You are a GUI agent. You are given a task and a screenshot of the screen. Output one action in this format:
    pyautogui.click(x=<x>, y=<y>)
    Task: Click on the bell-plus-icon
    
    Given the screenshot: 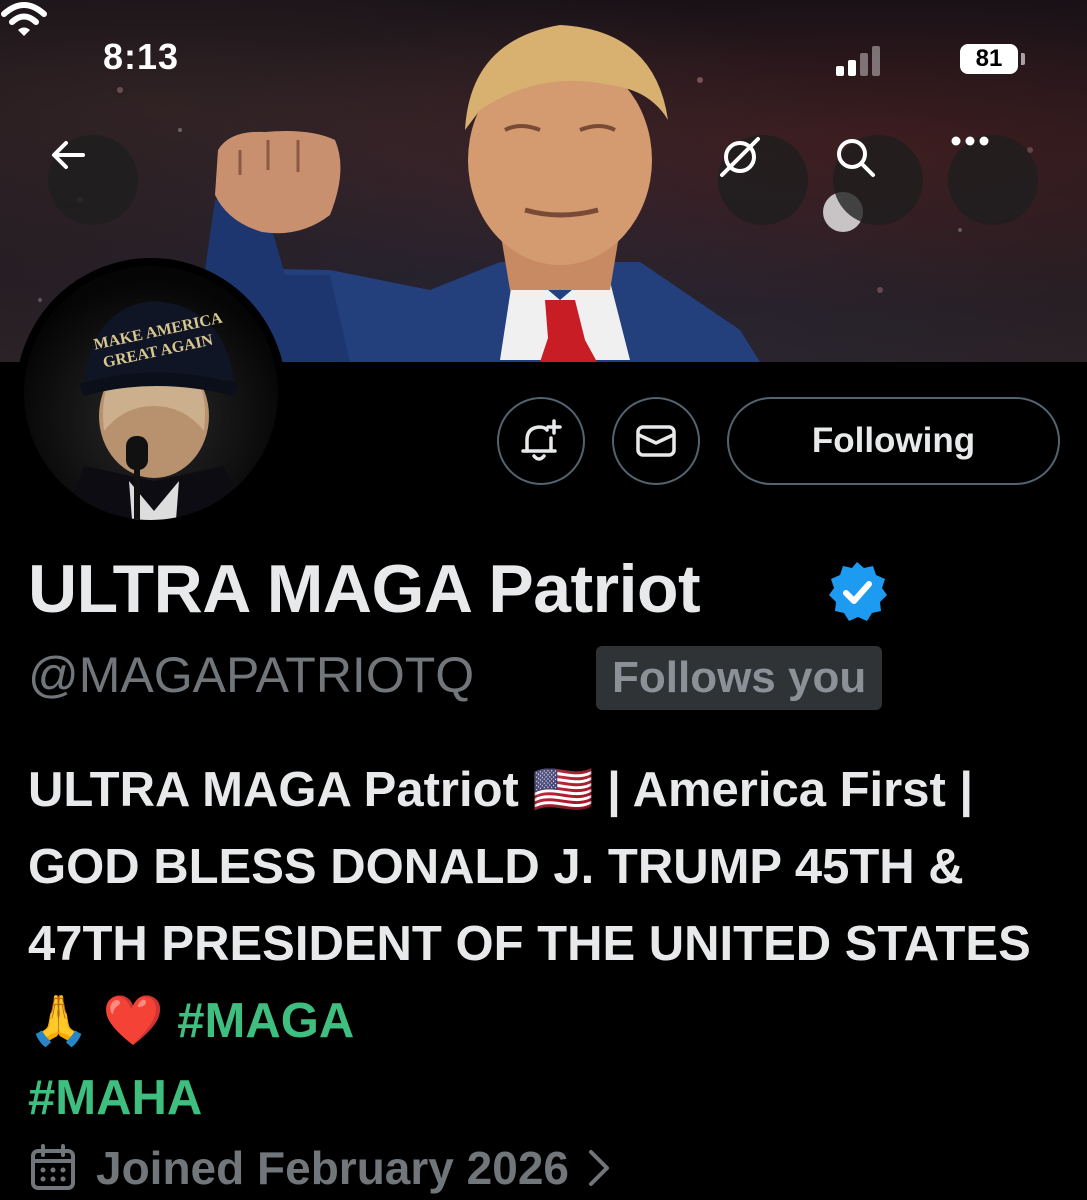 What is the action you would take?
    pyautogui.click(x=541, y=440)
    